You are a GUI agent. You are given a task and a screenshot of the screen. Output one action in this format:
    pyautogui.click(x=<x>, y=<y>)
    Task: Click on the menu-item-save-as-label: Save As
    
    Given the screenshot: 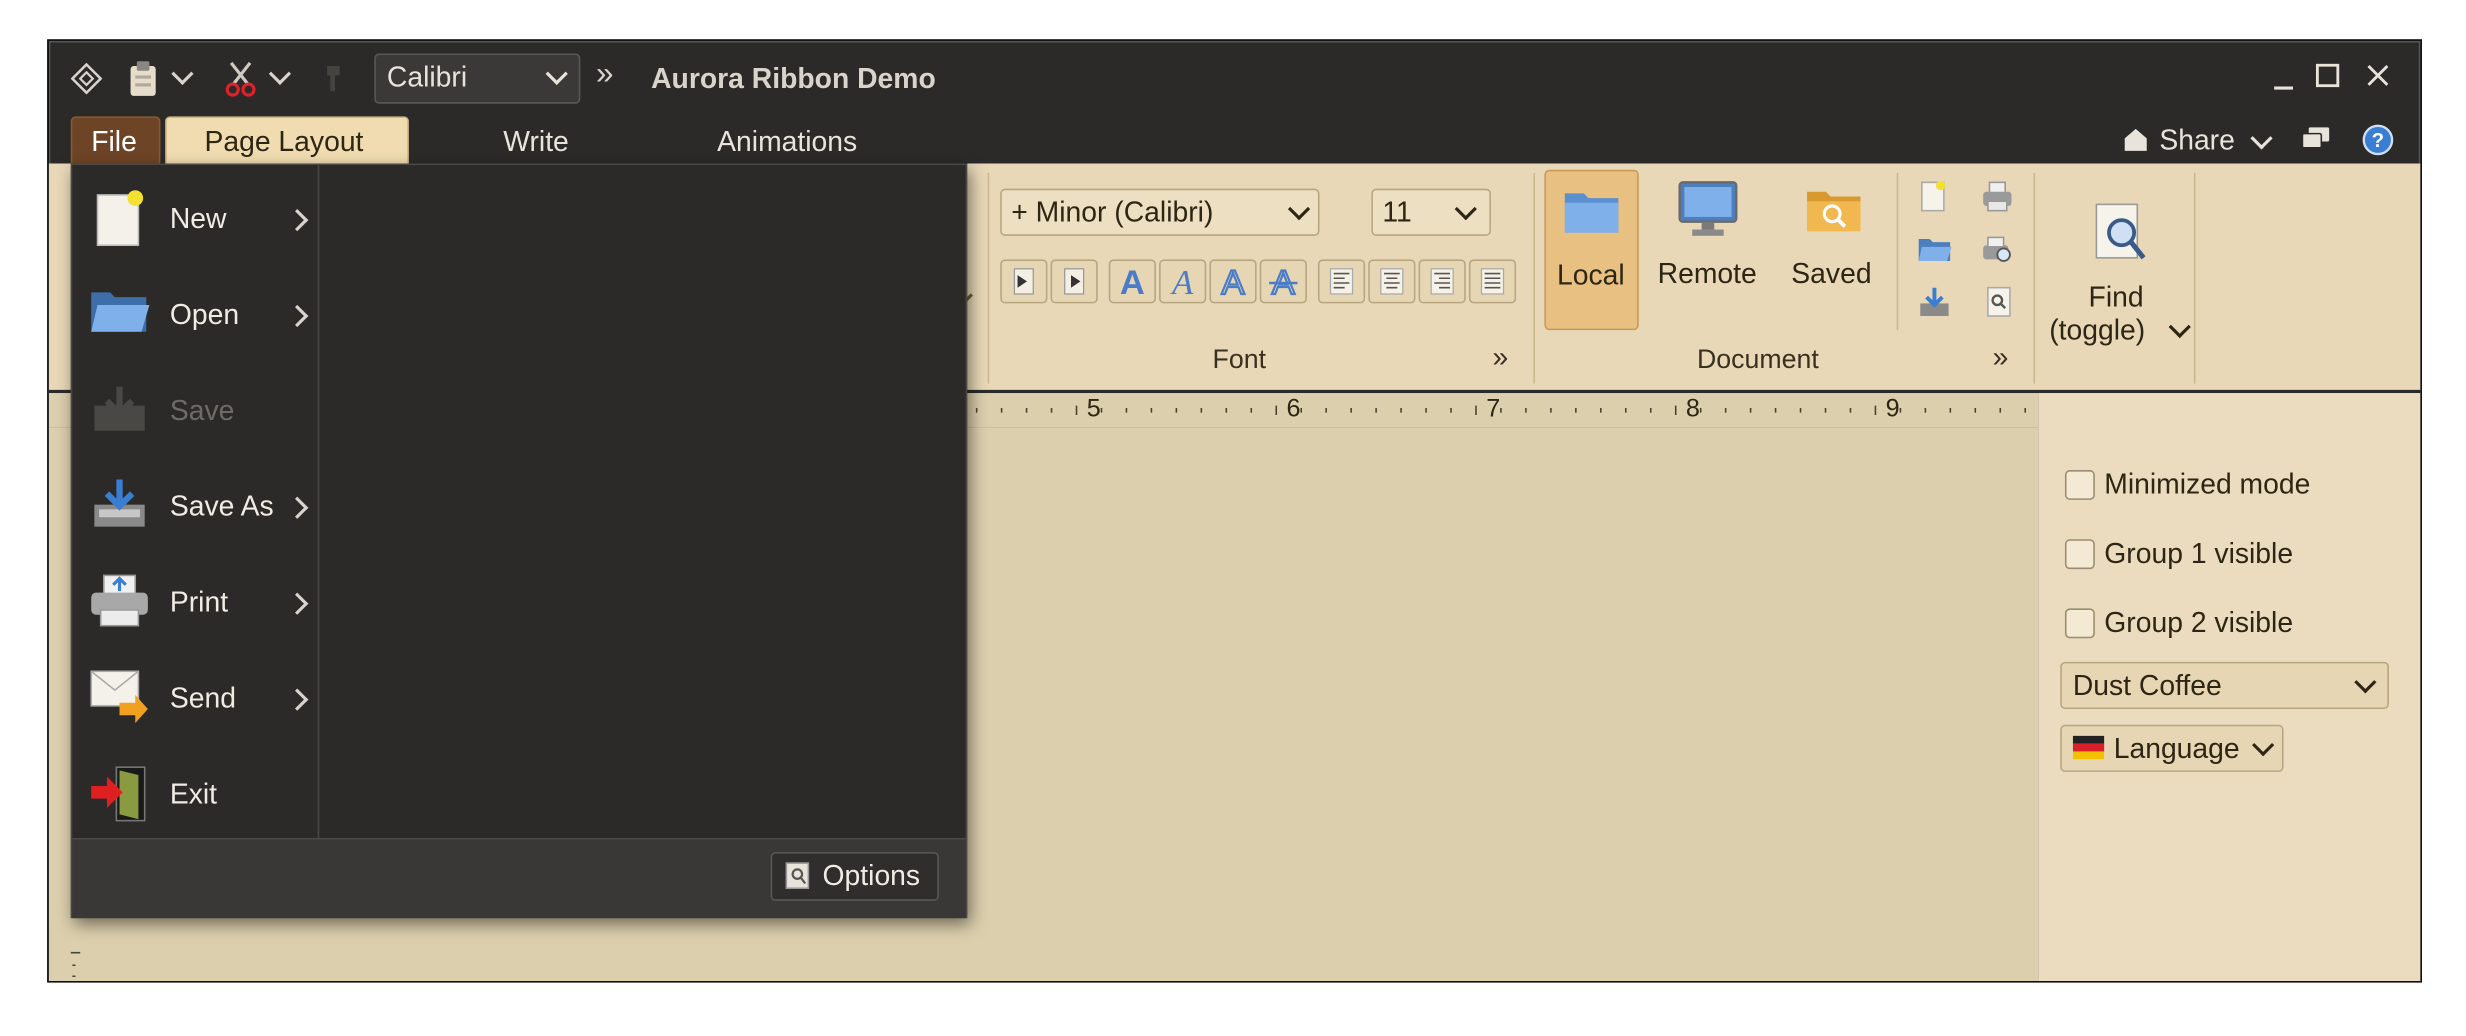 What is the action you would take?
    pyautogui.click(x=221, y=506)
    